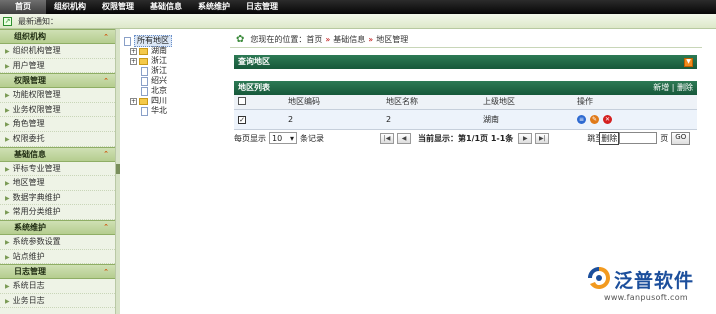 This screenshot has height=314, width=716. I want to click on tree-node-shaoxing: 绍兴, so click(174, 81).